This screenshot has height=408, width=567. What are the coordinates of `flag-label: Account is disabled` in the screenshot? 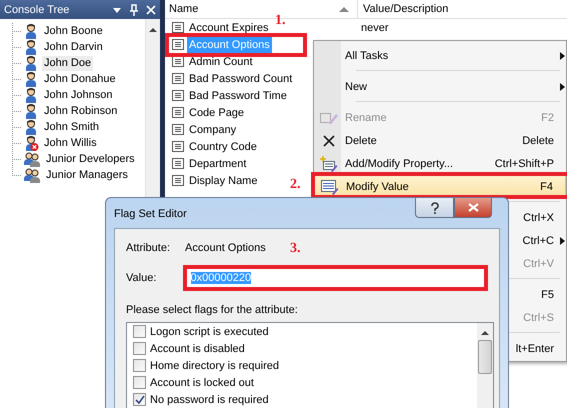 It's located at (197, 348).